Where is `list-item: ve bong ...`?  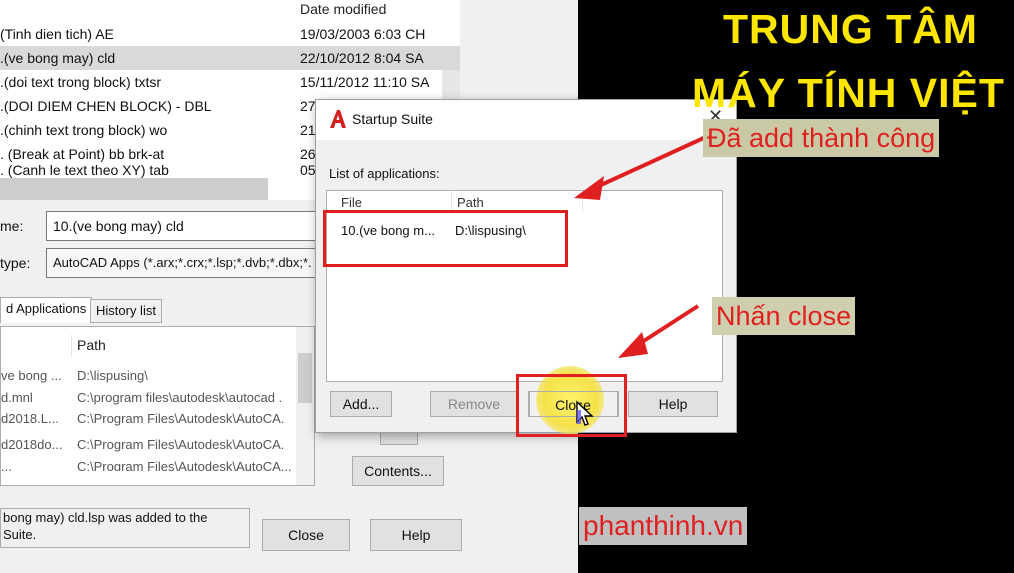
list-item: ve bong ... is located at coordinates (31, 375).